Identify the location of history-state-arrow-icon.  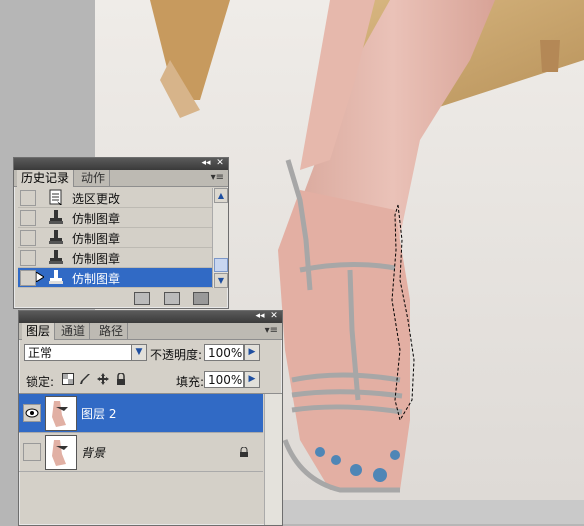
(40, 277).